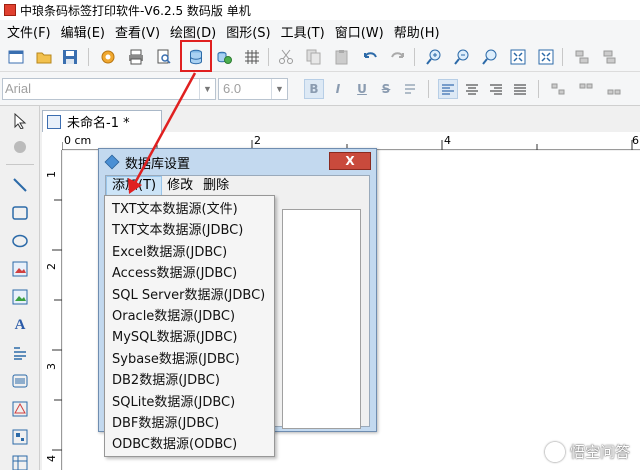 This screenshot has height=470, width=640. What do you see at coordinates (70, 57) in the screenshot?
I see `save-icon` at bounding box center [70, 57].